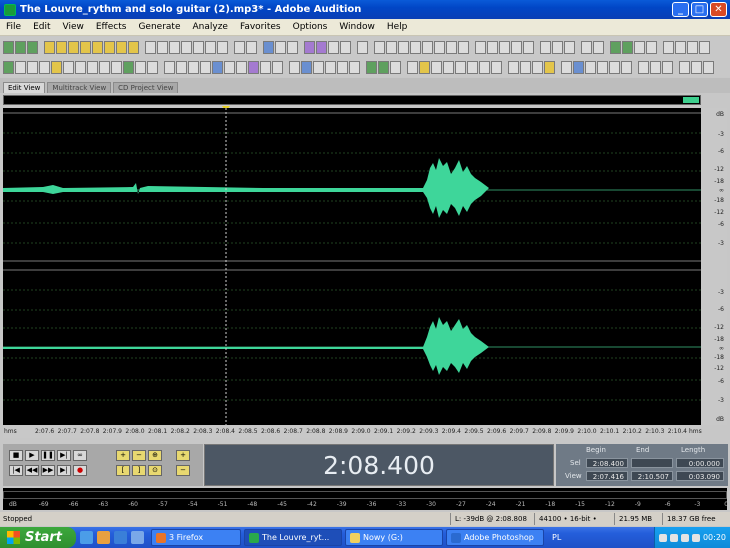 The image size is (730, 548). I want to click on start-button: Start, so click(38, 537).